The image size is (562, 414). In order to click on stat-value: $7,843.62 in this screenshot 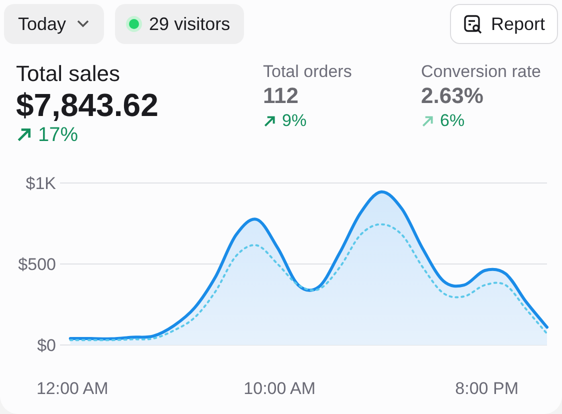, I will do `click(88, 105)`.